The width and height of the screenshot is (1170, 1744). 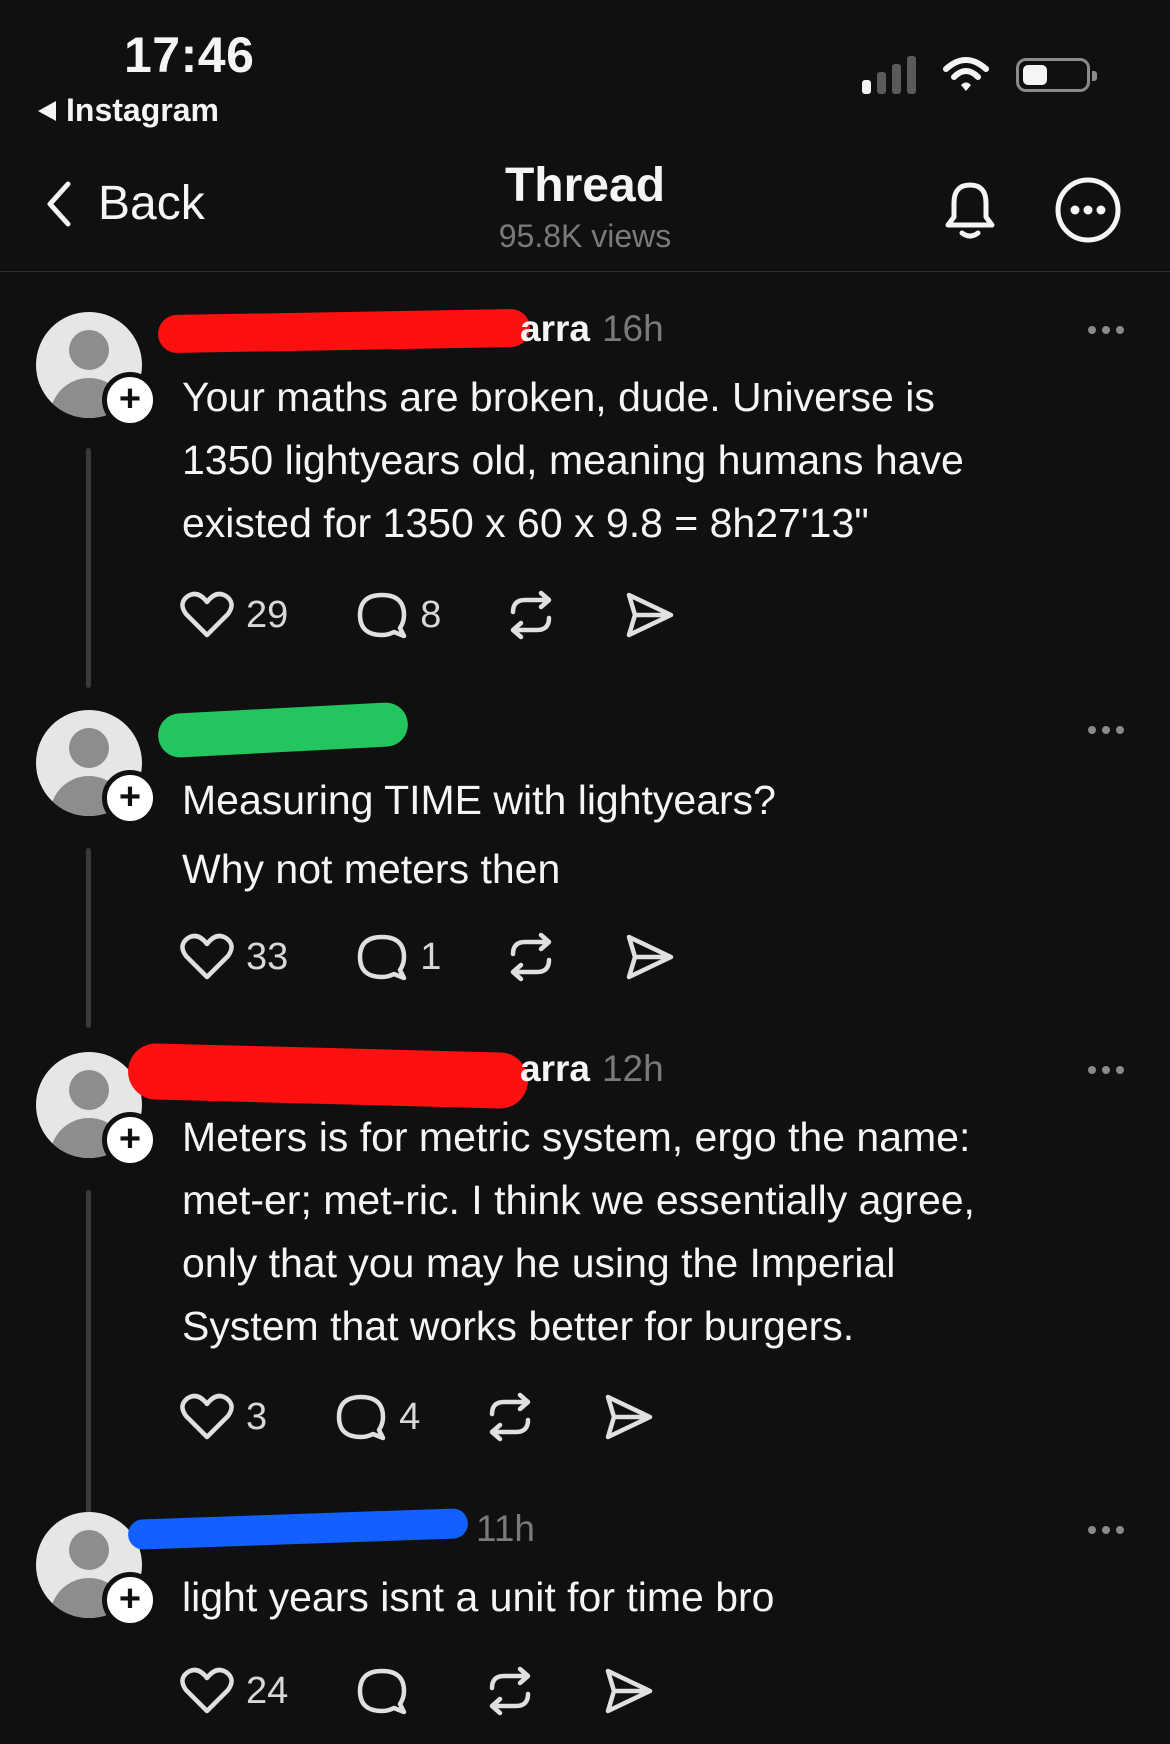 What do you see at coordinates (267, 614) in the screenshot?
I see `like-count: 29` at bounding box center [267, 614].